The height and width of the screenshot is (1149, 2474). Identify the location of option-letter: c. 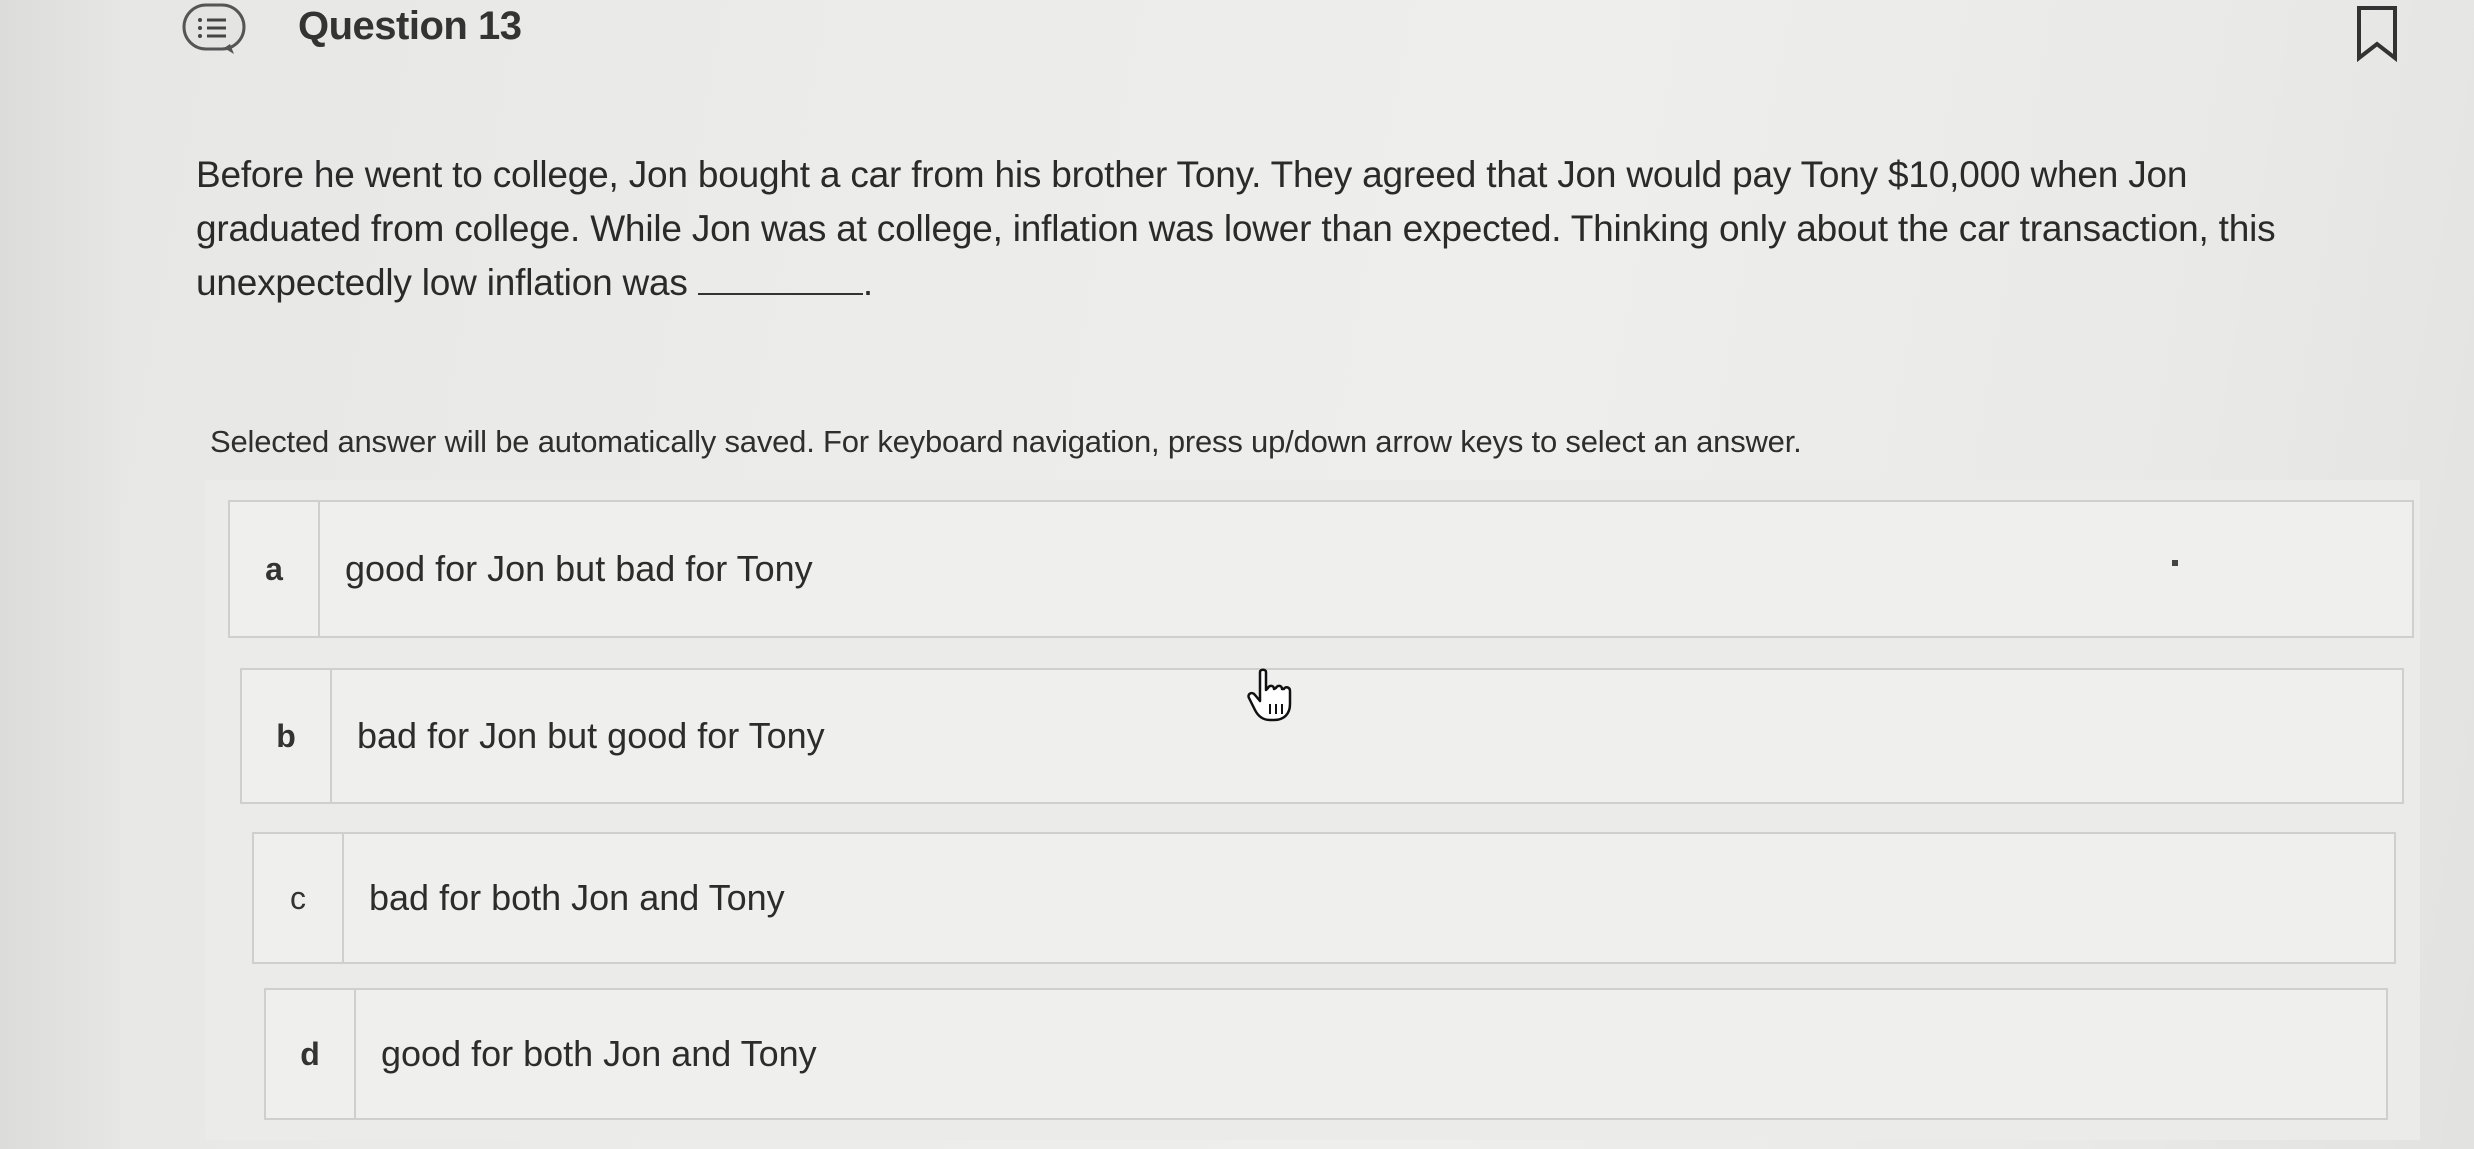
(299, 898).